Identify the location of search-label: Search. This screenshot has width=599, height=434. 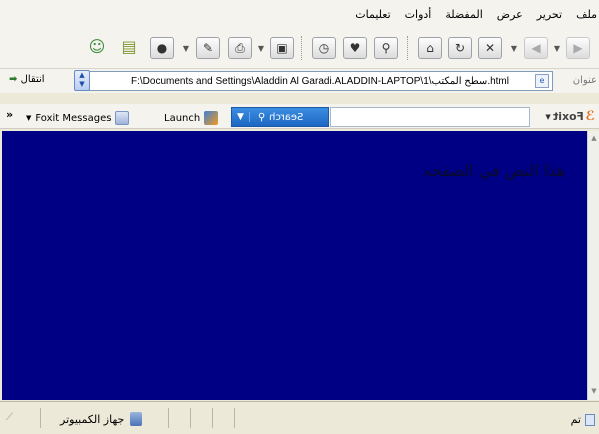
(286, 117).